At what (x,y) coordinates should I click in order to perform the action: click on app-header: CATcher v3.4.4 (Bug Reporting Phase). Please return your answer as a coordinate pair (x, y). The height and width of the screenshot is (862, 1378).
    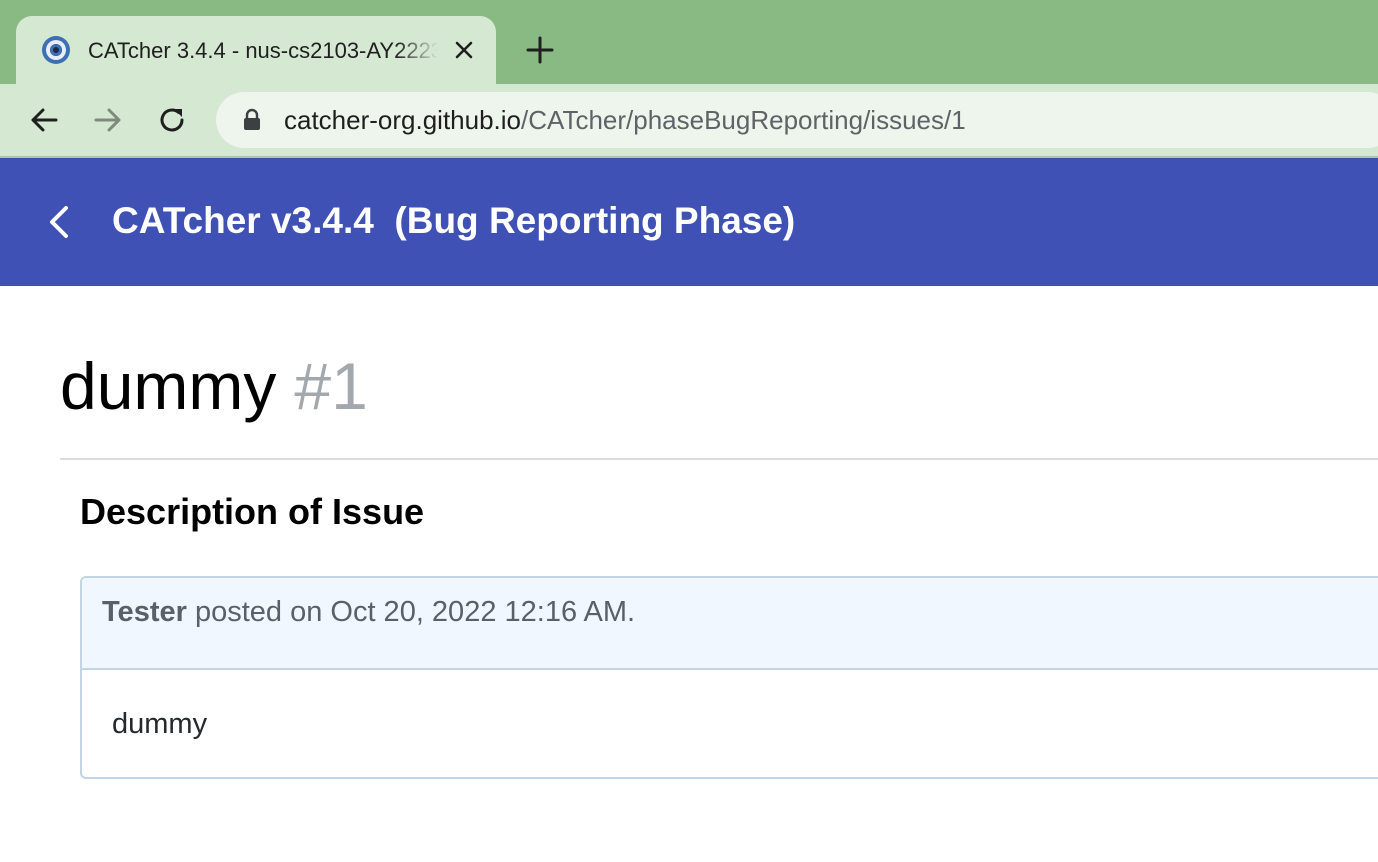
    Looking at the image, I should click on (689, 222).